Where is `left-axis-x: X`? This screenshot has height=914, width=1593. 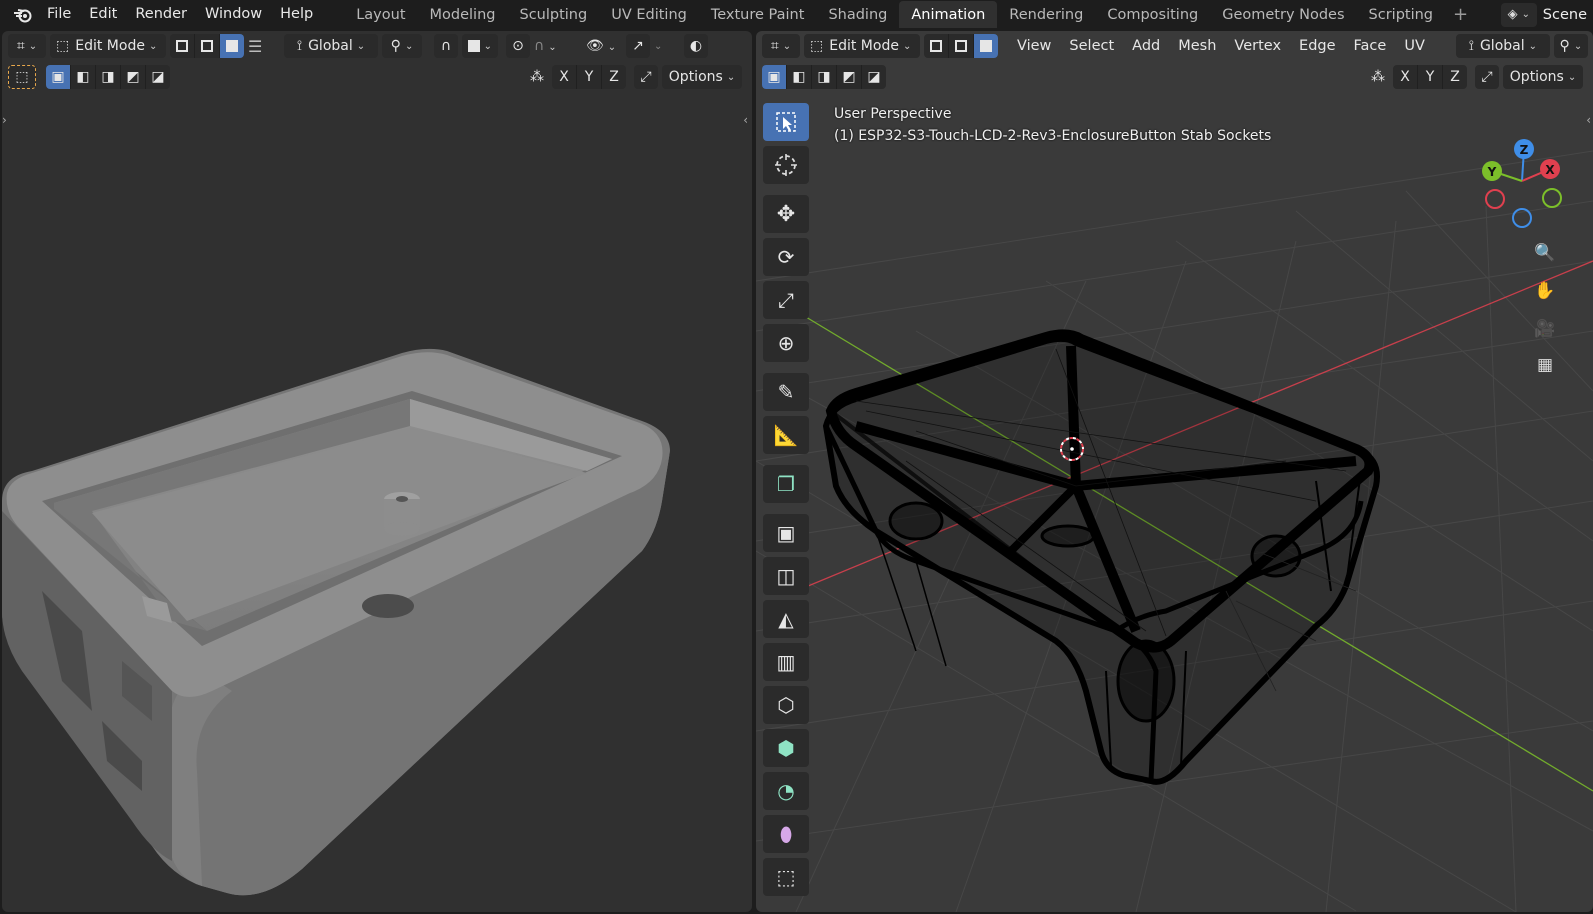
left-axis-x: X is located at coordinates (564, 77).